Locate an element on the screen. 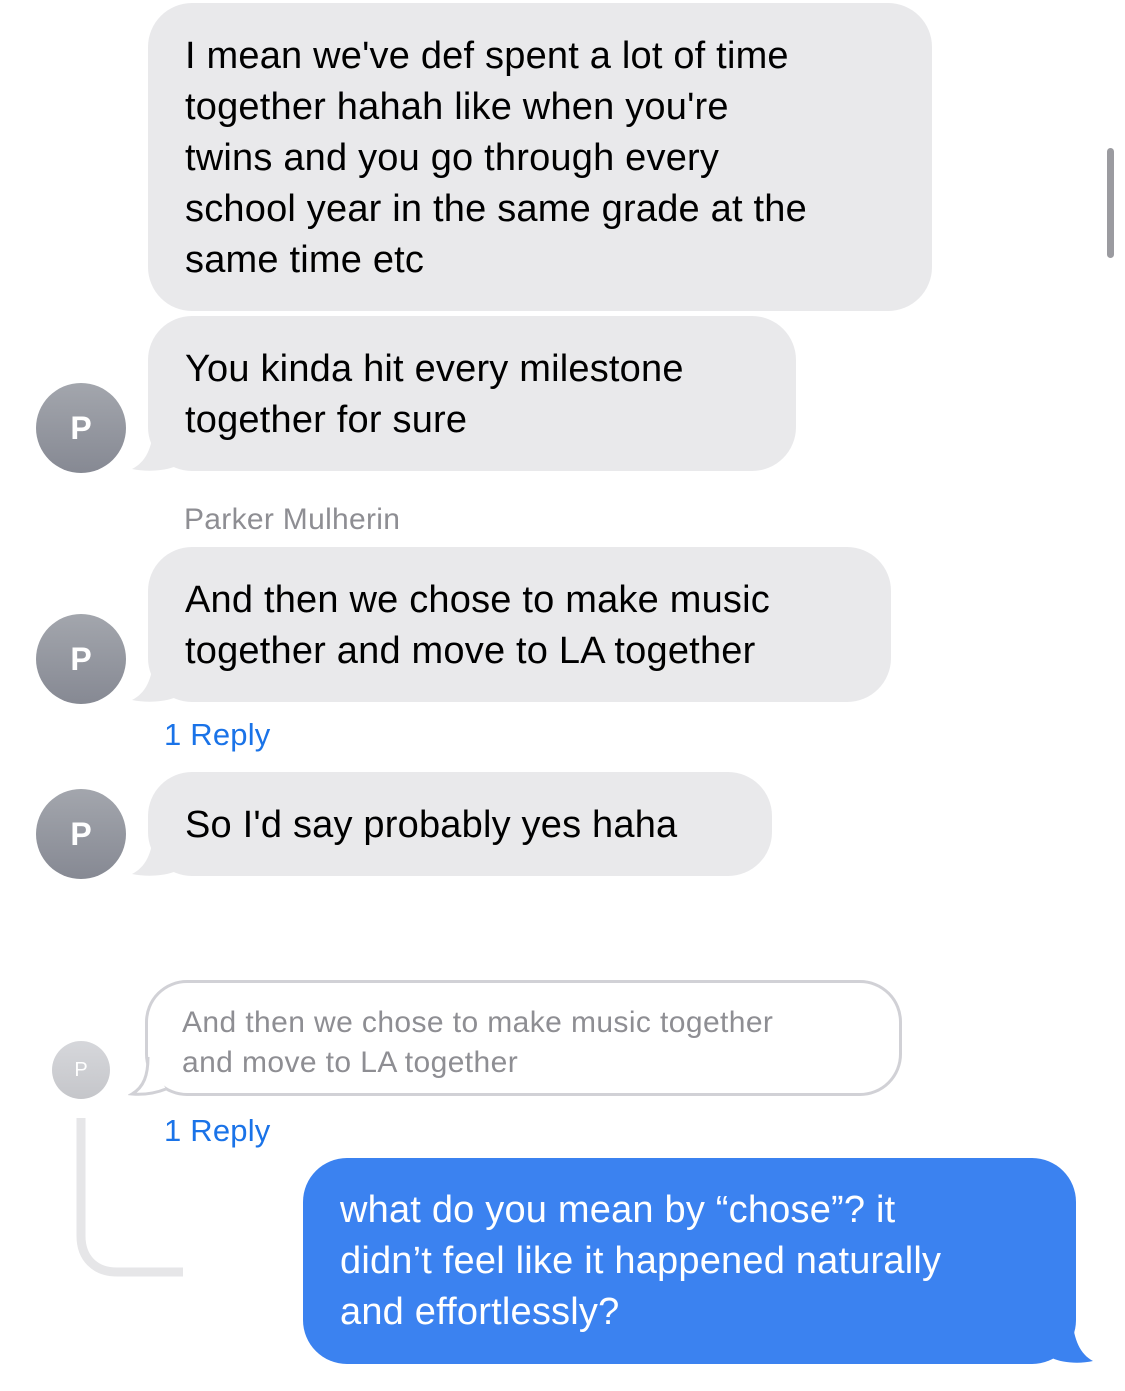 The width and height of the screenshot is (1125, 1391). sender-name: Parker Mulherin is located at coordinates (292, 519).